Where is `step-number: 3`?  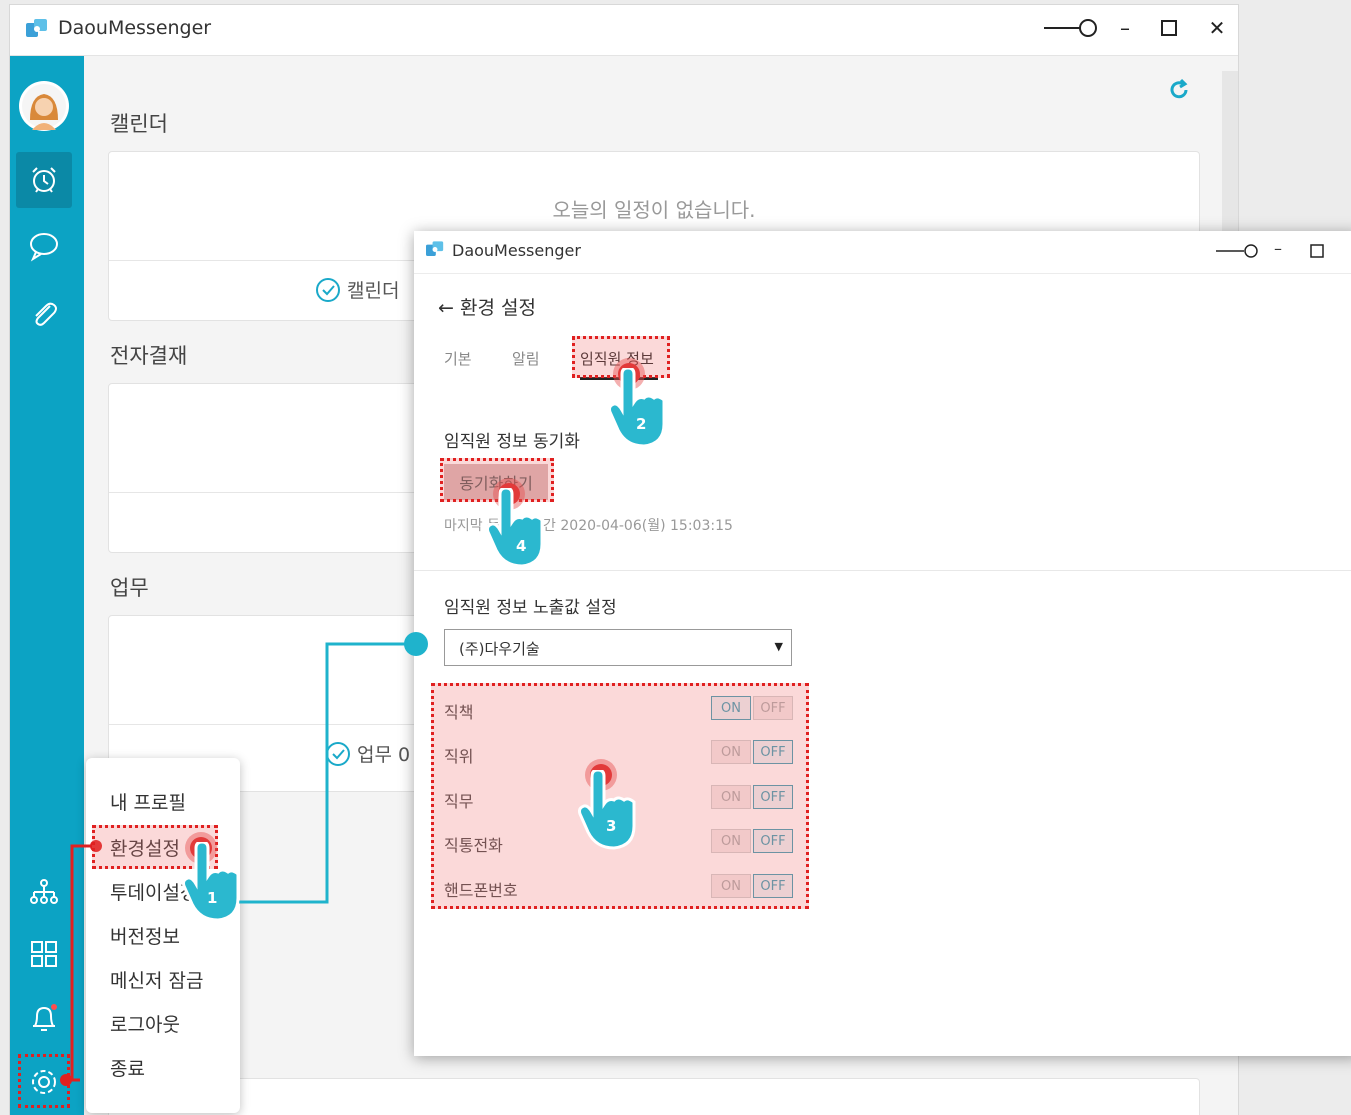
step-number: 3 is located at coordinates (611, 826).